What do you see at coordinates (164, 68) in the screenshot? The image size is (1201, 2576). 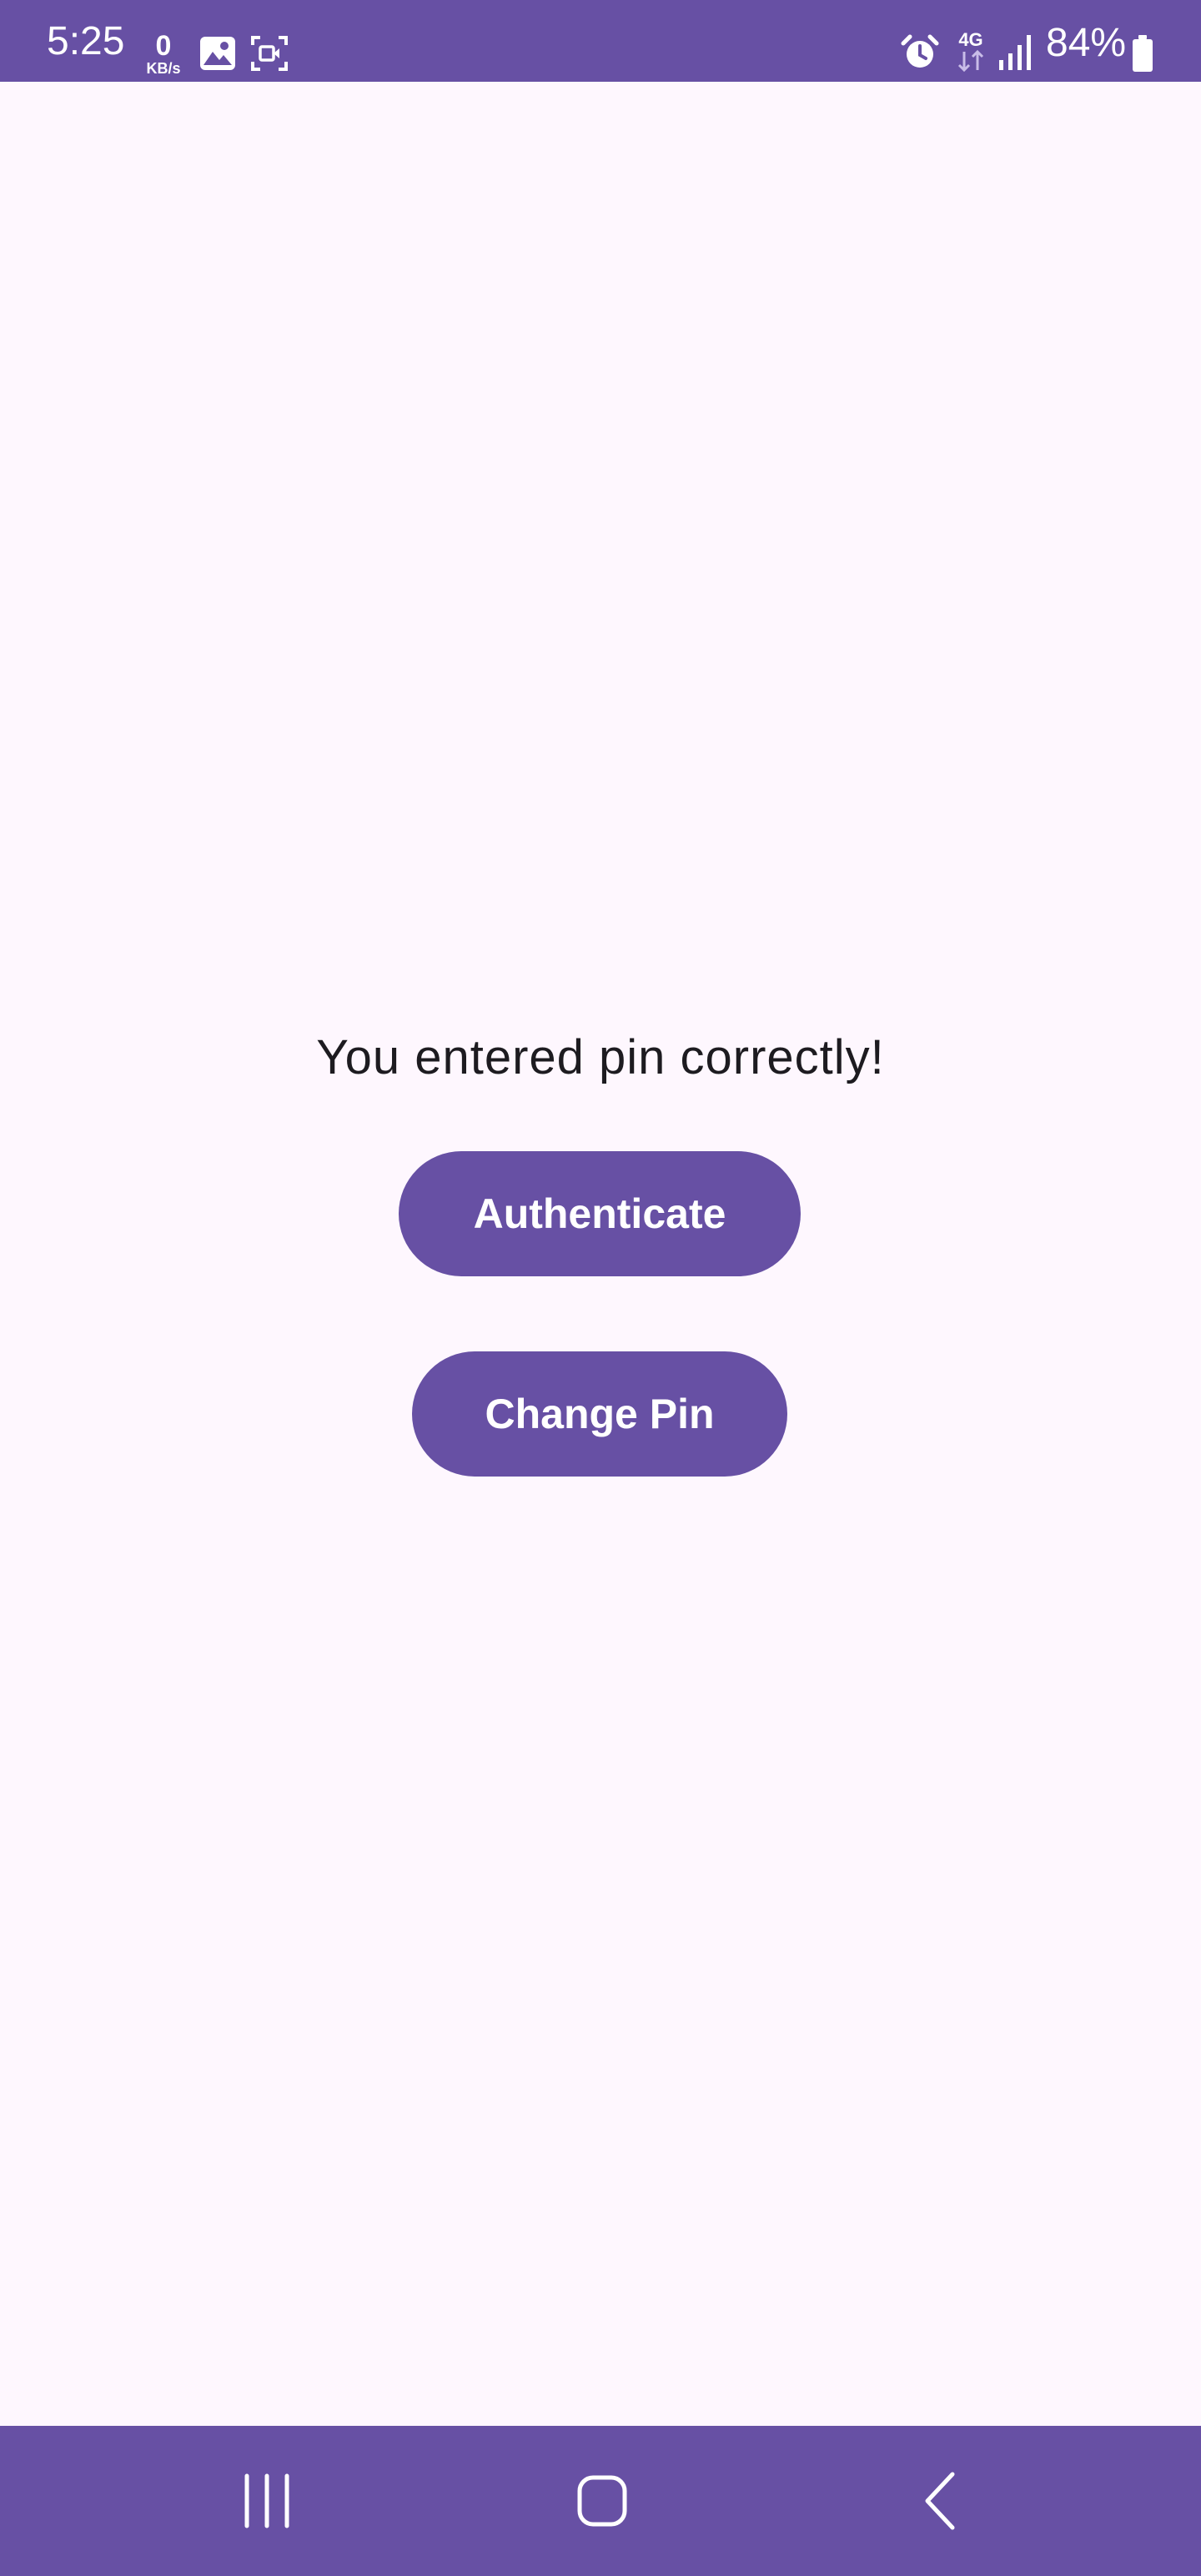 I see `network-speed-unit: KB/s` at bounding box center [164, 68].